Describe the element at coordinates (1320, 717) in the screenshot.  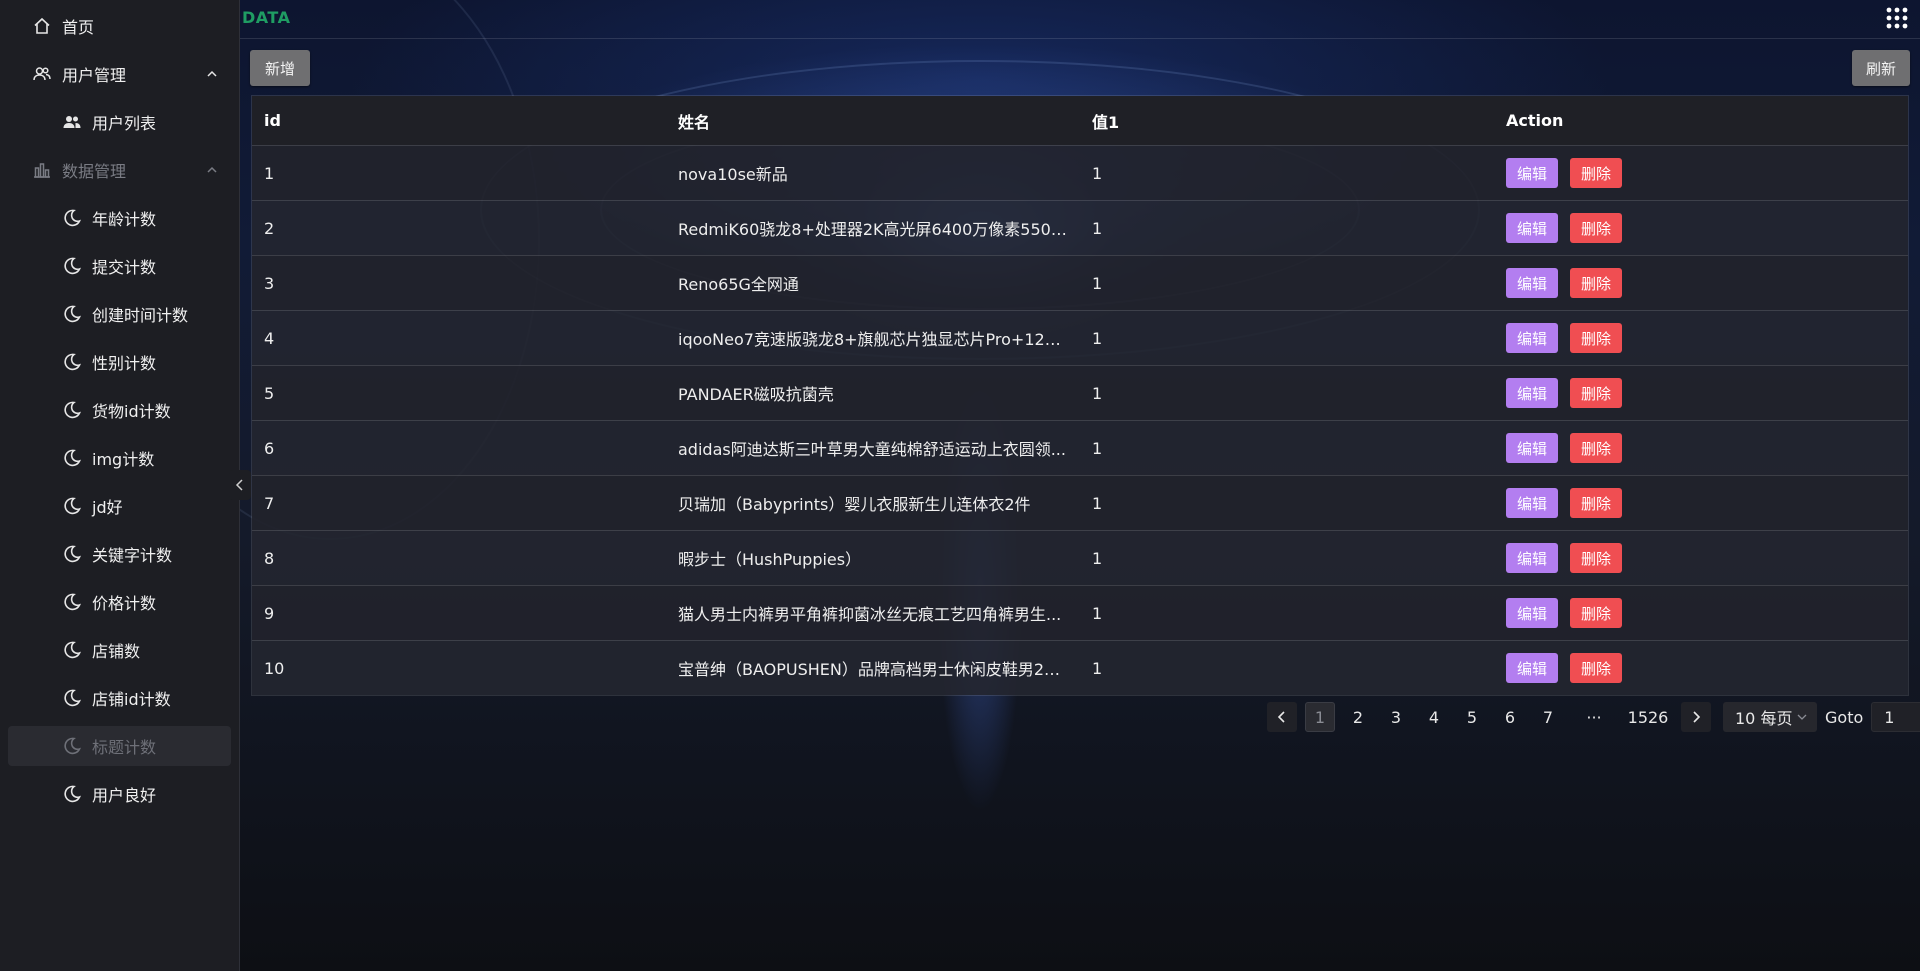
I see `page-number-button: 1` at that location.